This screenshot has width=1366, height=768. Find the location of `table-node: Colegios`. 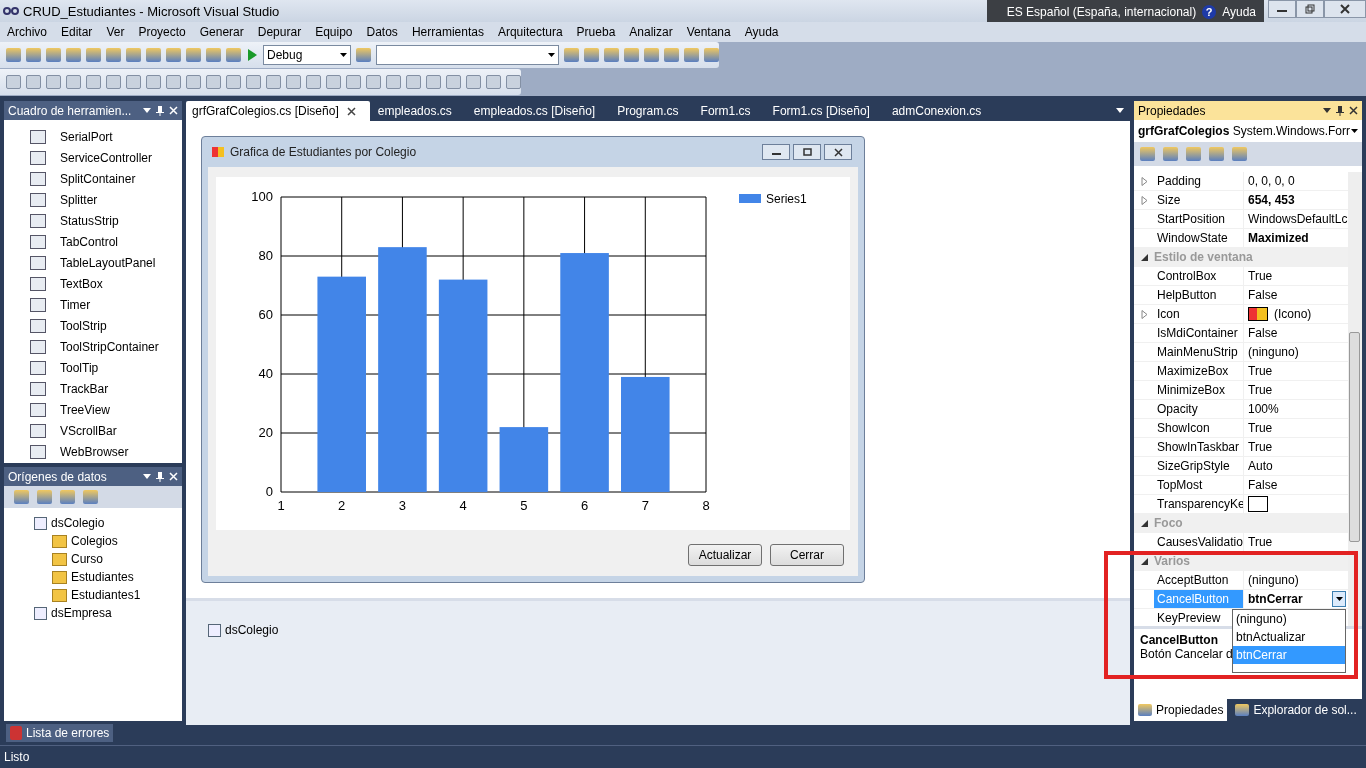

table-node: Colegios is located at coordinates (93, 541).